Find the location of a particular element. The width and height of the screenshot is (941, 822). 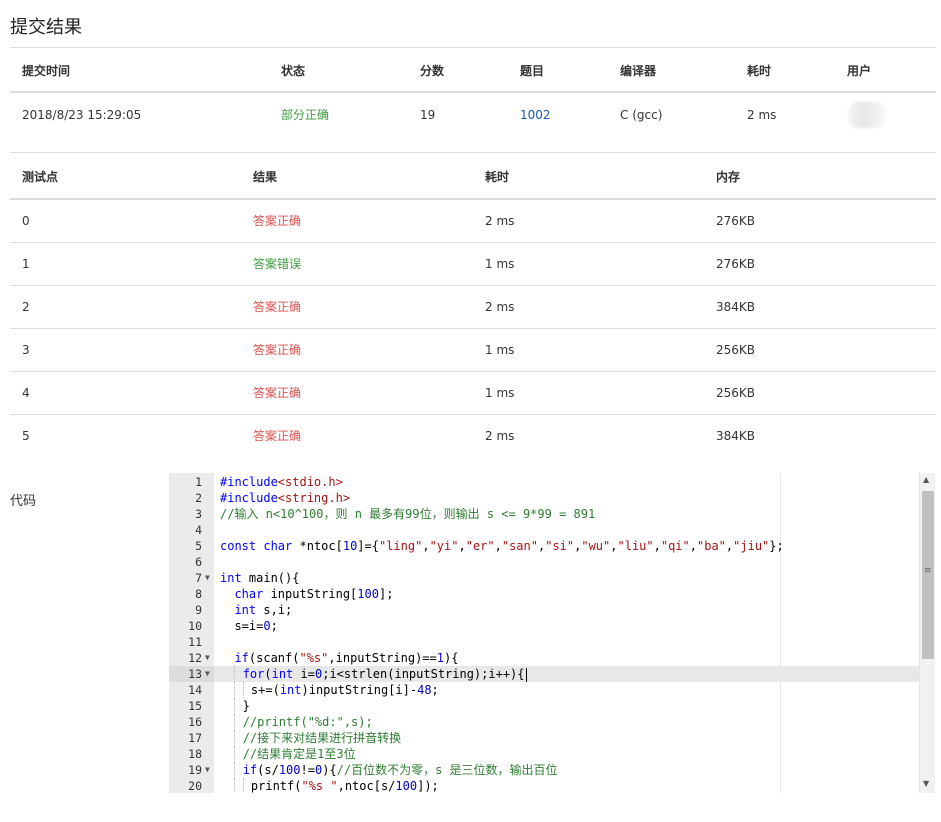

scrollbar-thumb: ≡ is located at coordinates (928, 575).